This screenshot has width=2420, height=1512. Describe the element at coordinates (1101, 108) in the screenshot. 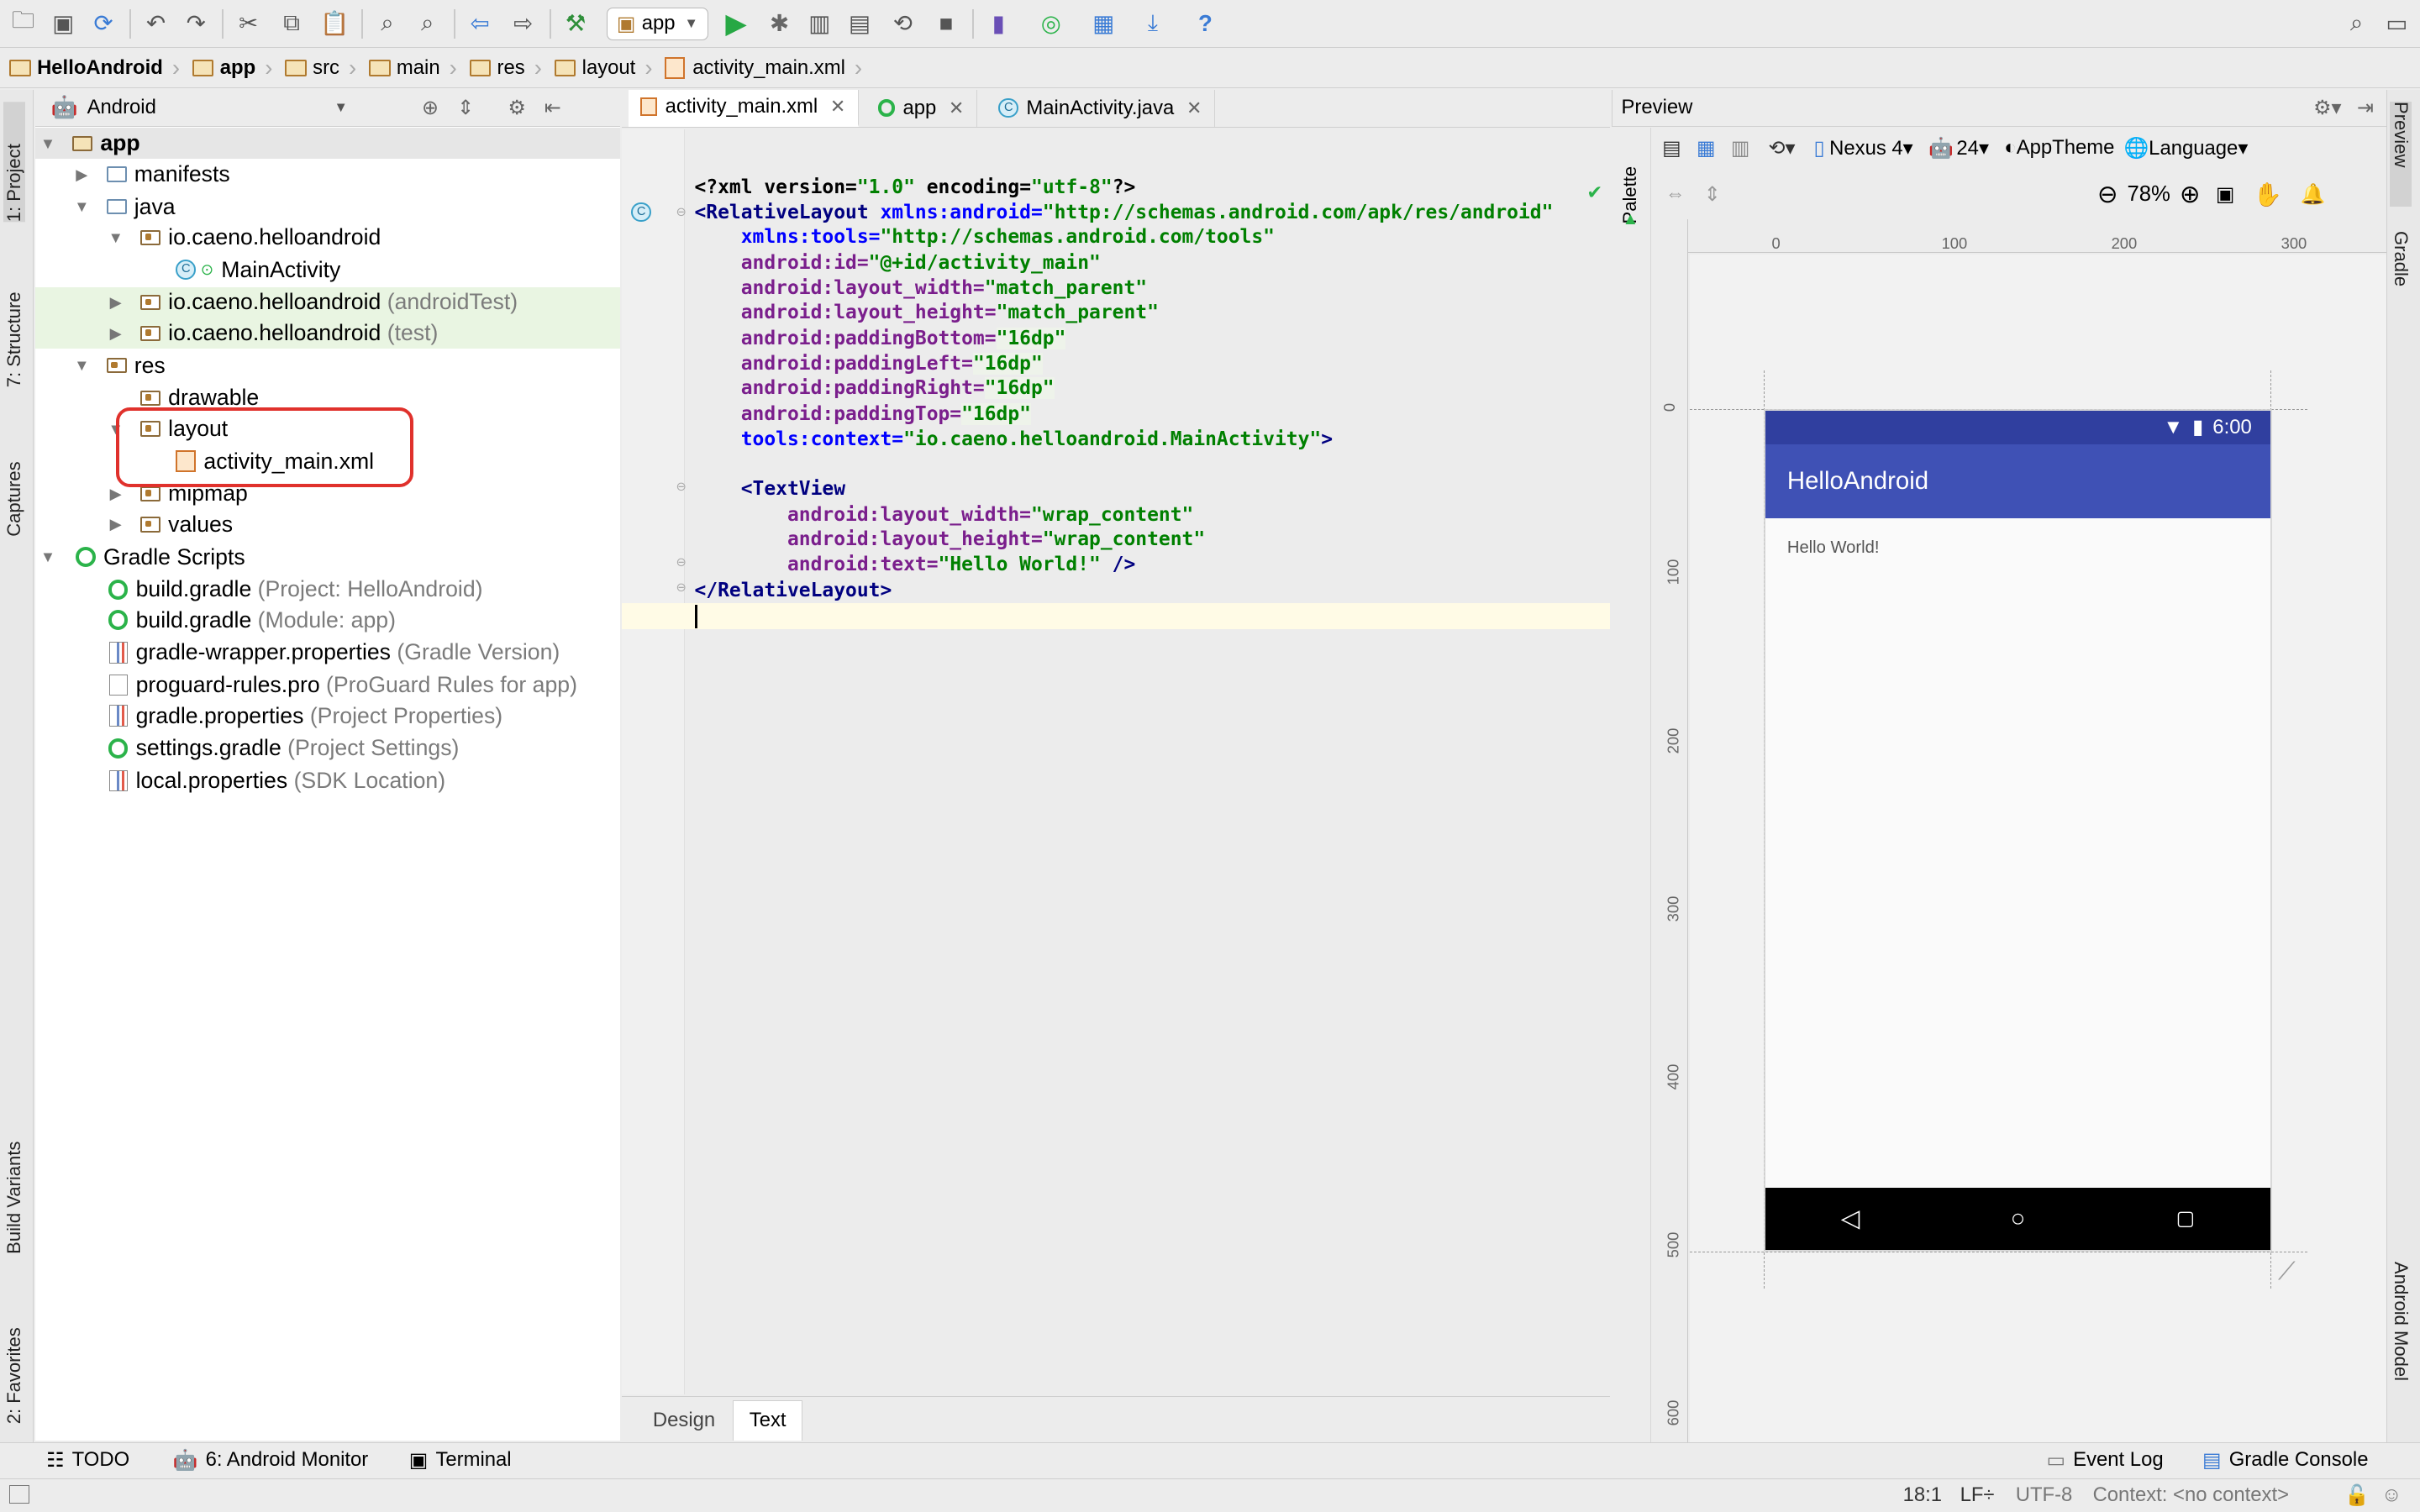

I see `tab-mainactivity-java: C MainActivity.java ✕` at that location.